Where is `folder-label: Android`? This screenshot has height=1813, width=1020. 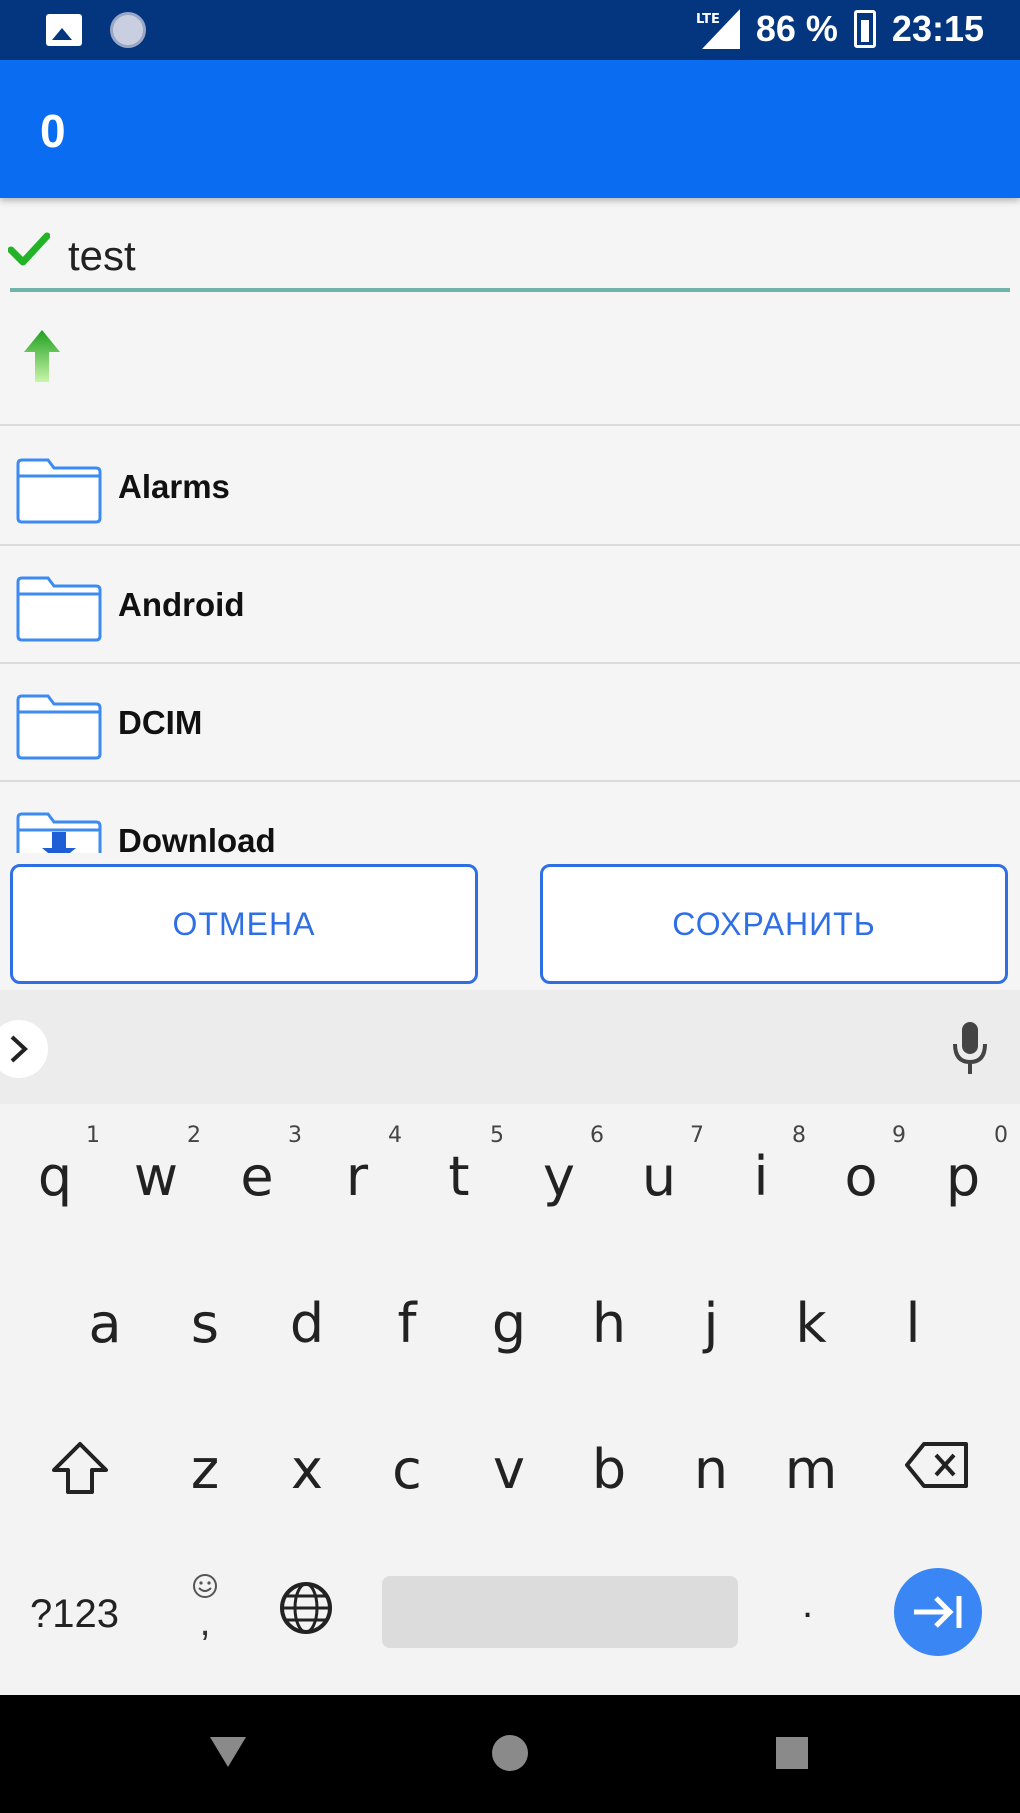 folder-label: Android is located at coordinates (181, 604).